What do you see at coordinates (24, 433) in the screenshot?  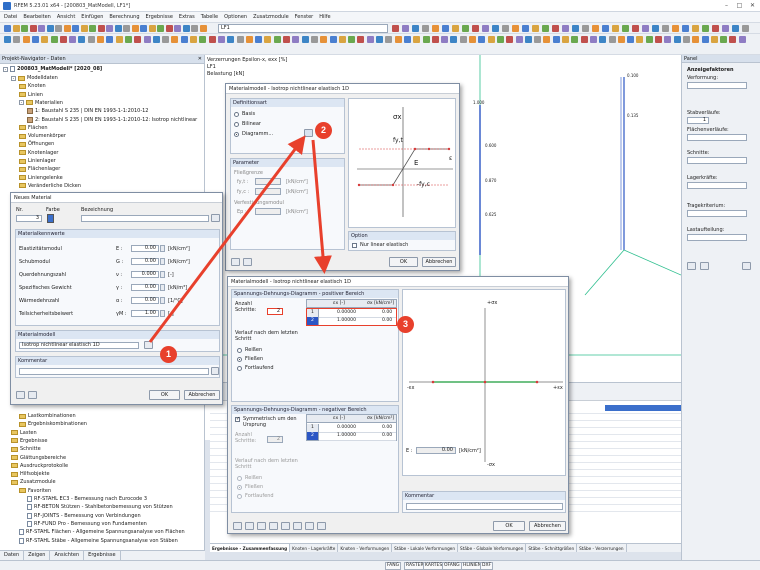 I see `tree-item: Lasten` at bounding box center [24, 433].